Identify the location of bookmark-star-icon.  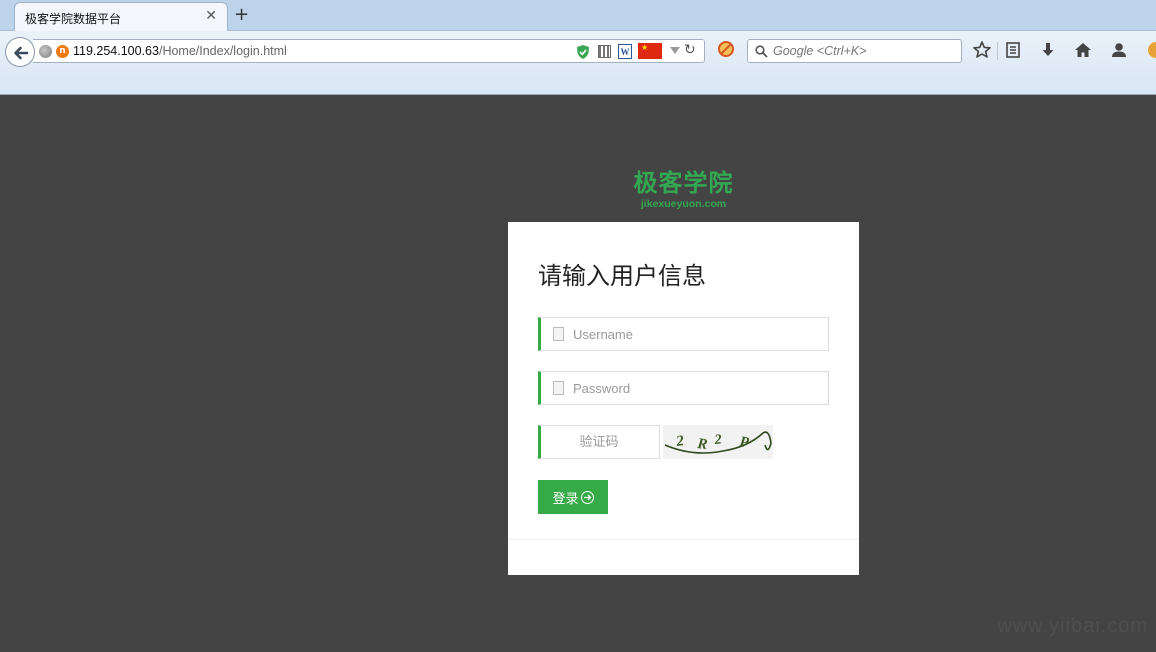
(983, 51).